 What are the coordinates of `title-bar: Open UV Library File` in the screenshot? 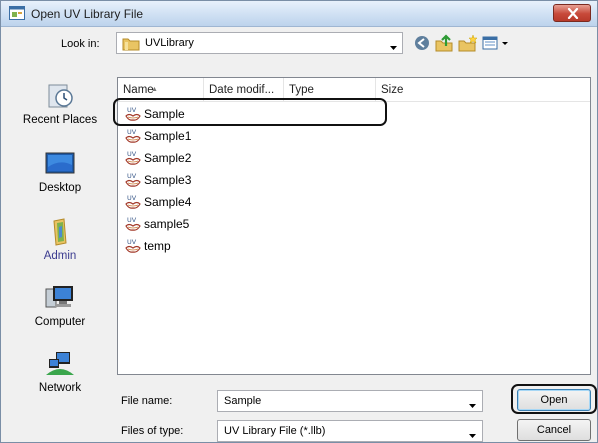 It's located at (299, 14).